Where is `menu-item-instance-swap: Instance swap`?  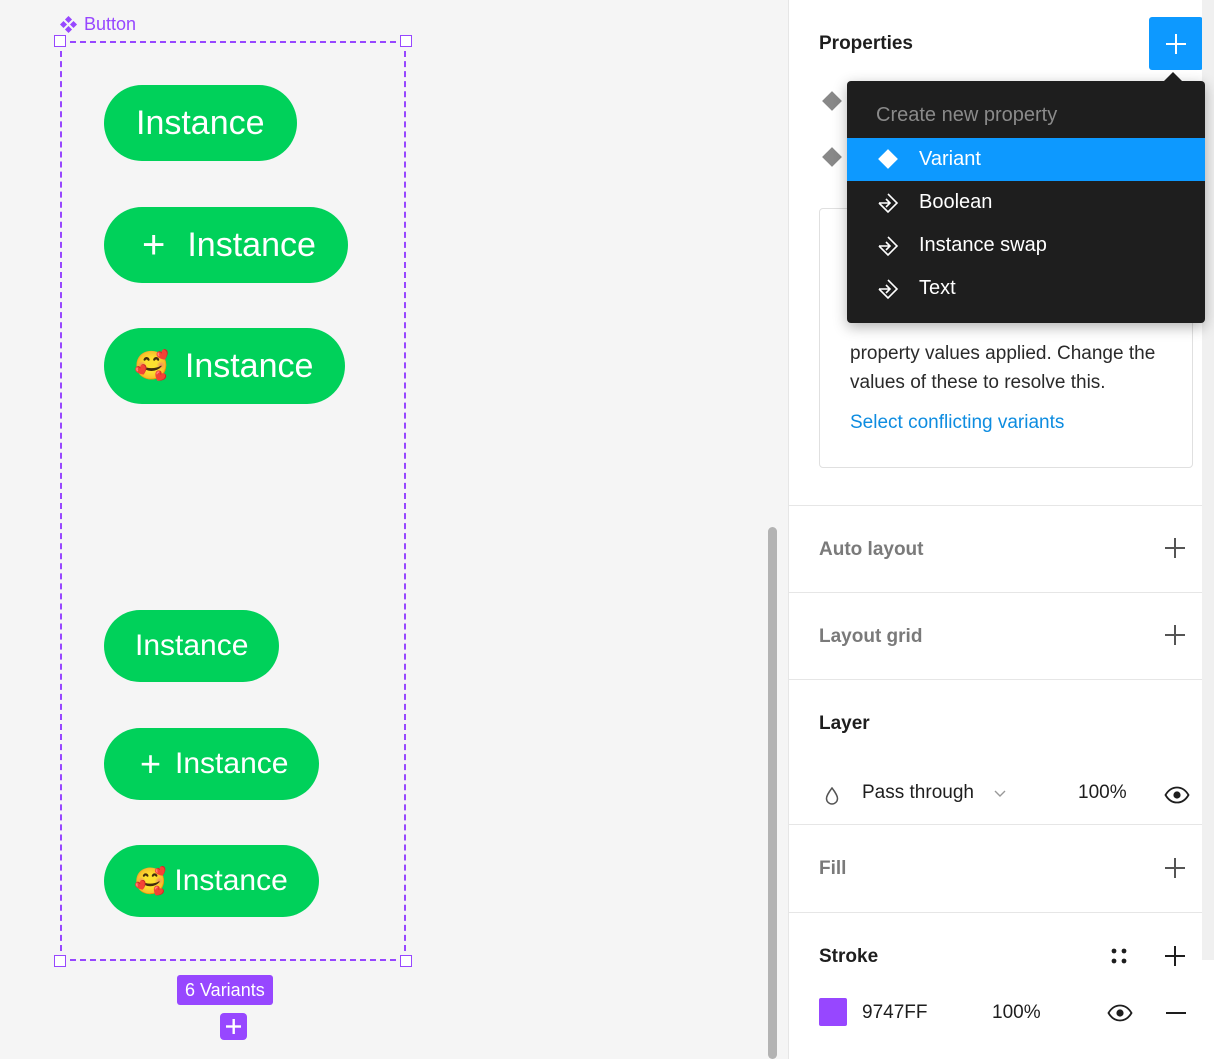 menu-item-instance-swap: Instance swap is located at coordinates (1026, 245).